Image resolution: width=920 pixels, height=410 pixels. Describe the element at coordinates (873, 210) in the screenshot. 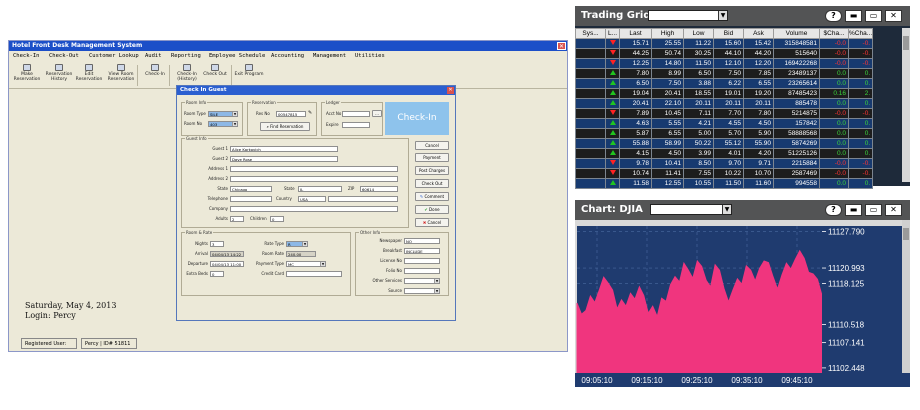

I see `chart-maximize-button: ▭` at that location.